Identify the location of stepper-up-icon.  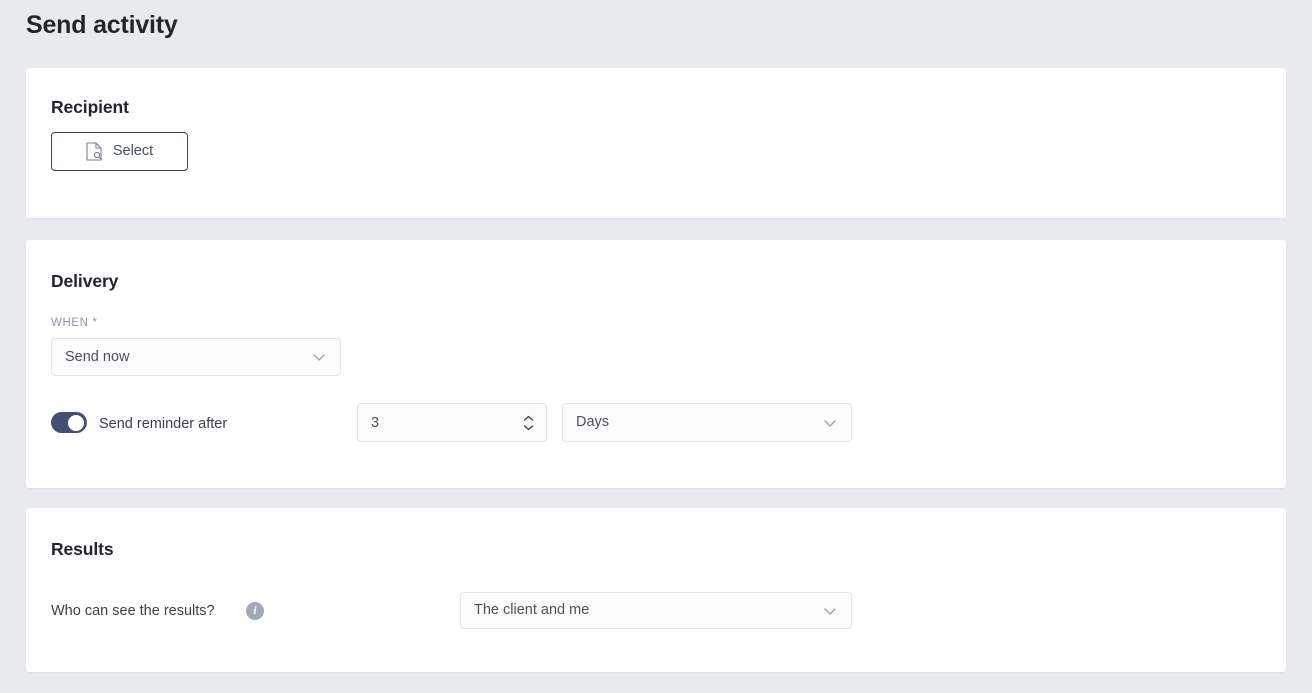
(528, 418).